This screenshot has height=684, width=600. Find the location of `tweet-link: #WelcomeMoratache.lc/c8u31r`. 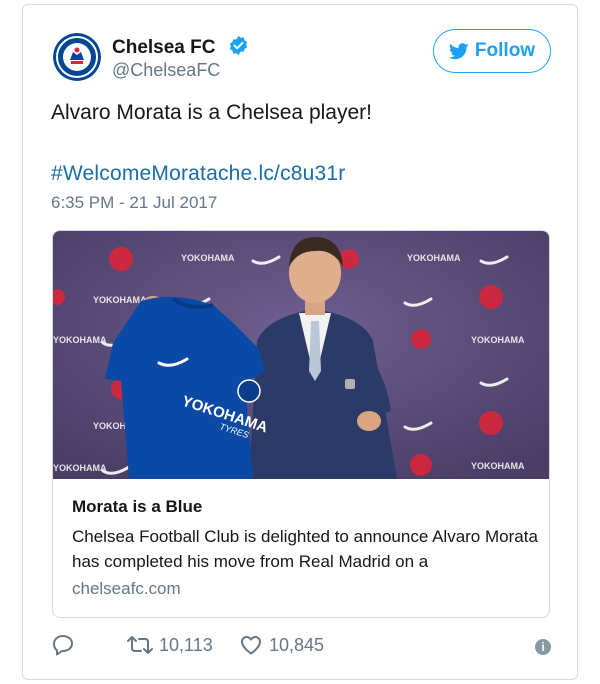

tweet-link: #WelcomeMoratache.lc/c8u31r is located at coordinates (198, 174).